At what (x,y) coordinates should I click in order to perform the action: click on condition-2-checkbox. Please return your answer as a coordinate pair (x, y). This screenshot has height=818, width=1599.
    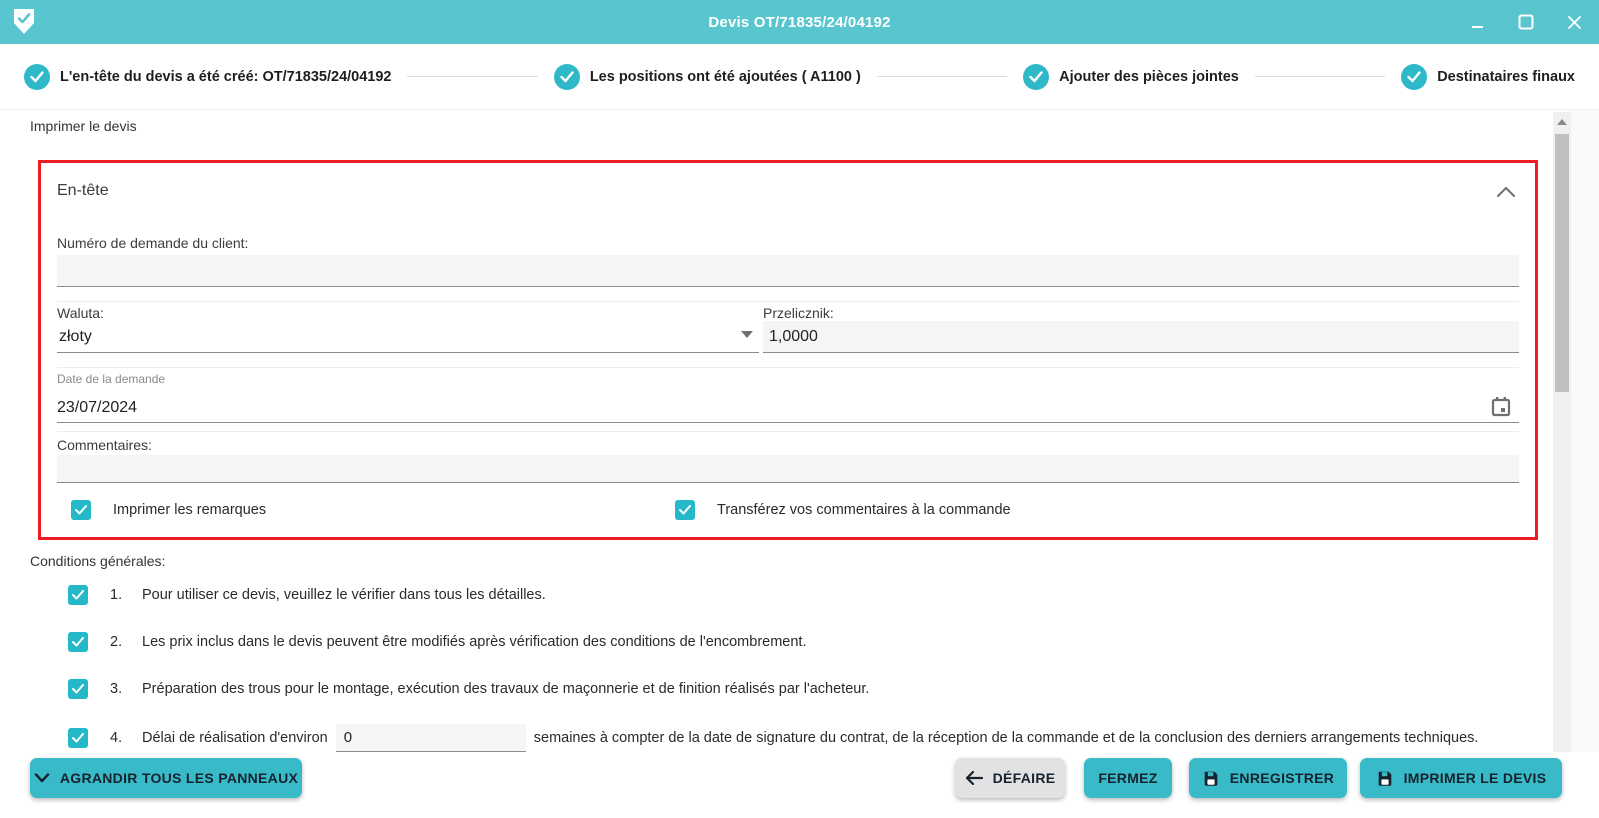
    Looking at the image, I should click on (78, 642).